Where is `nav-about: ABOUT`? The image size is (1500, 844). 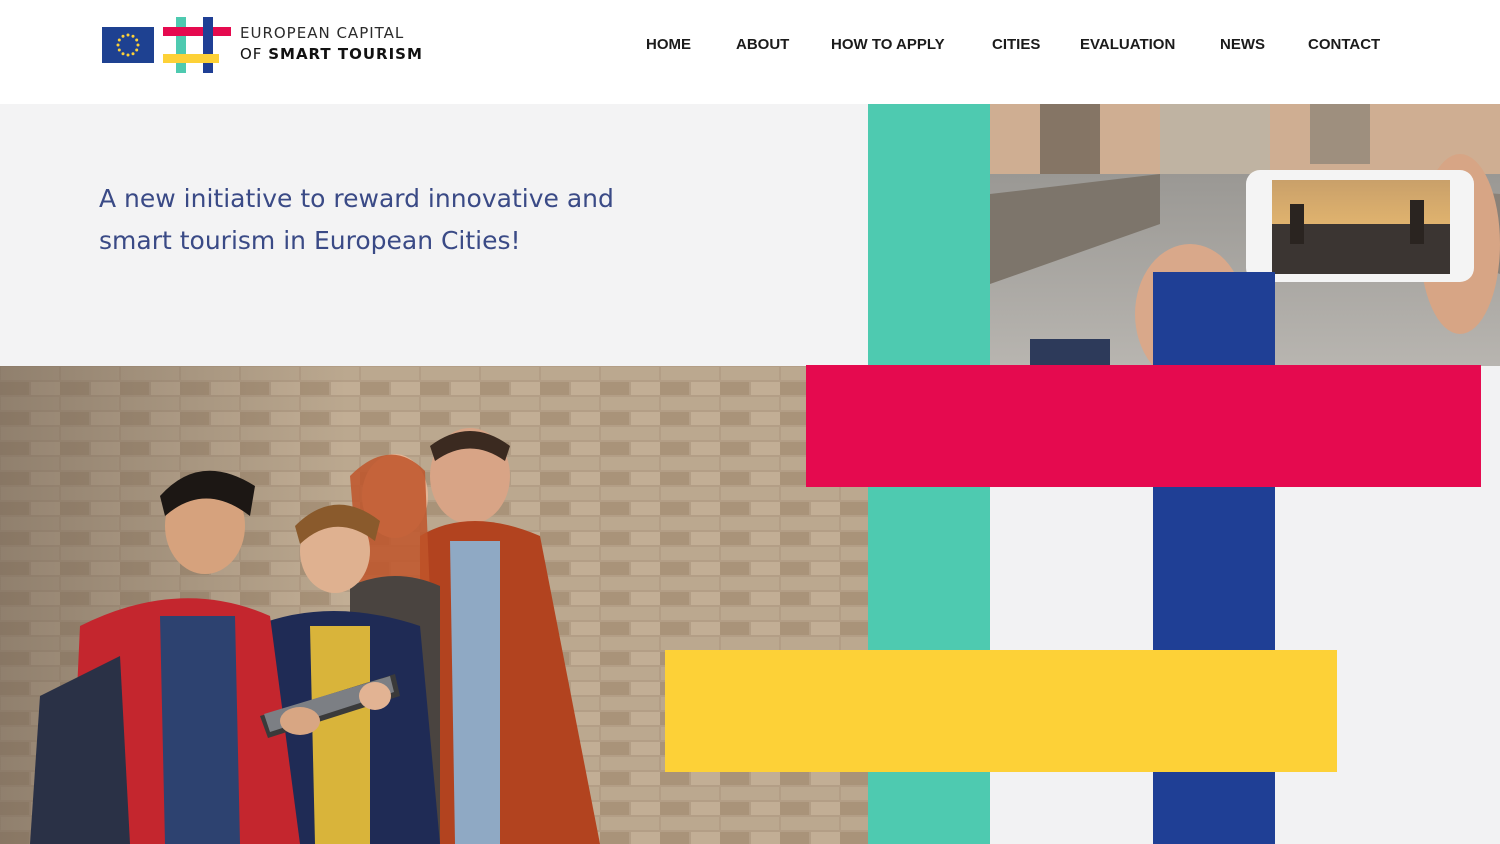 nav-about: ABOUT is located at coordinates (762, 44).